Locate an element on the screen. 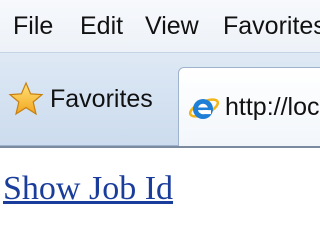 This screenshot has height=250, width=320. menu-favorites: Favorites is located at coordinates (271, 26).